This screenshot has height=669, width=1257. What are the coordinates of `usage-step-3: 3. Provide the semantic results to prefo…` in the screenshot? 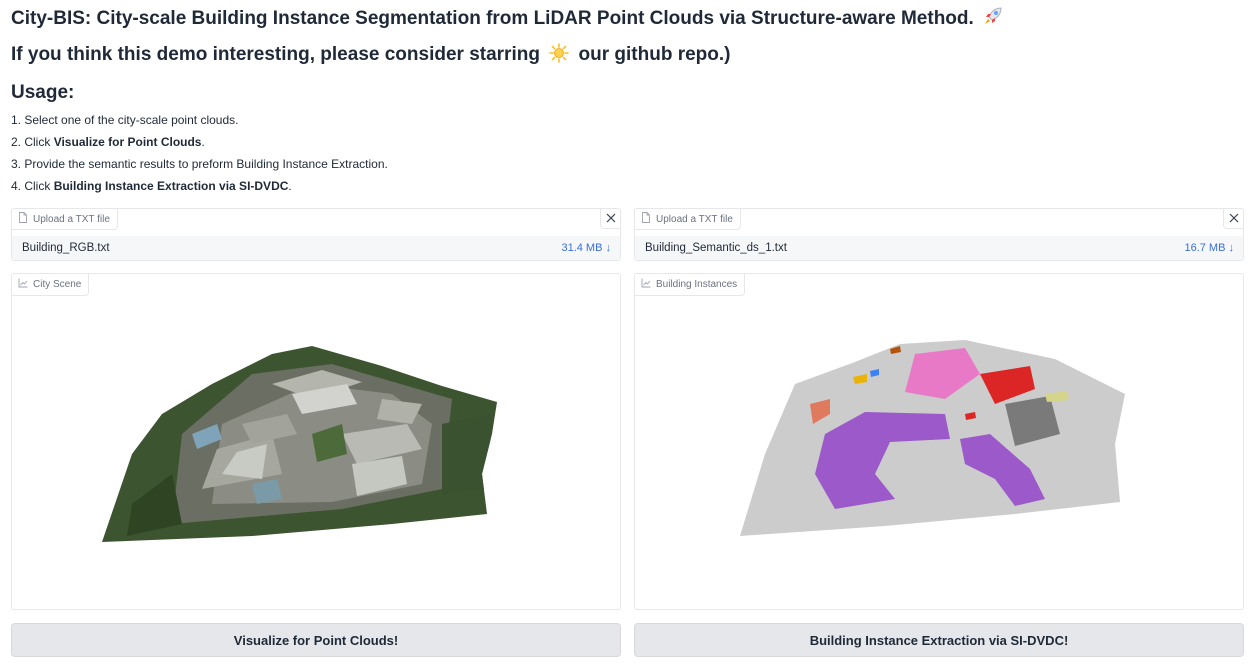 It's located at (199, 164).